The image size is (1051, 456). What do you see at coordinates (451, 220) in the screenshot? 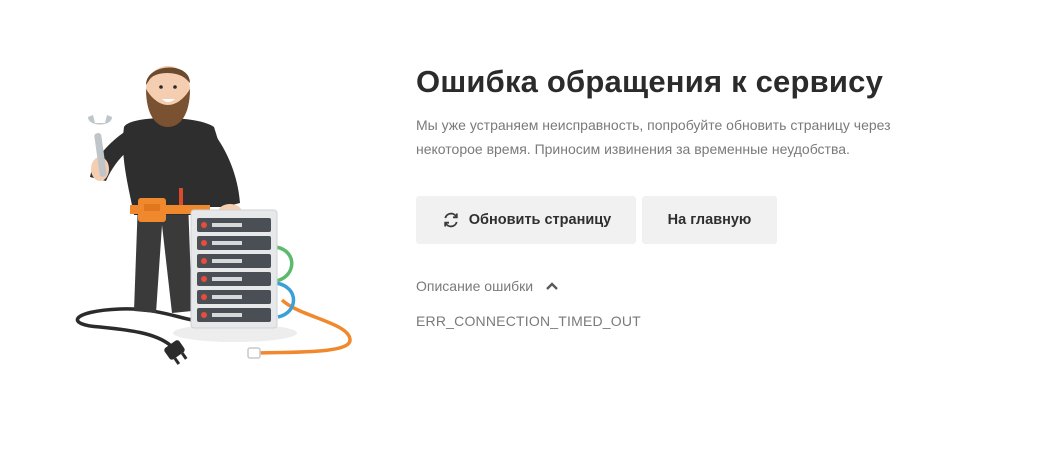
I see `refresh-icon` at bounding box center [451, 220].